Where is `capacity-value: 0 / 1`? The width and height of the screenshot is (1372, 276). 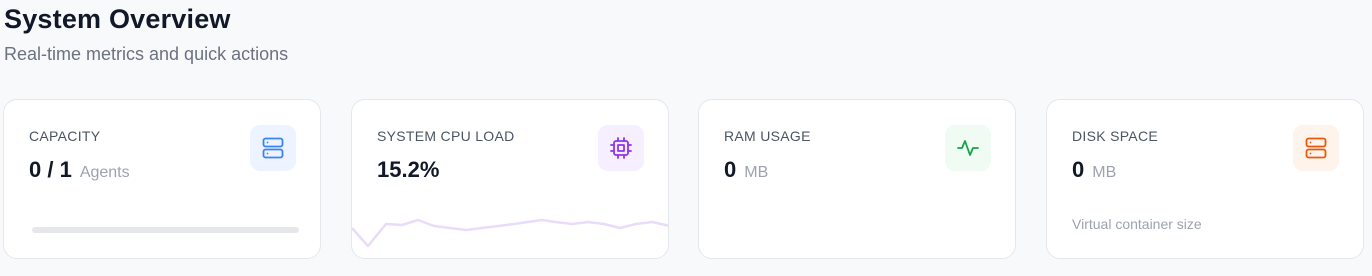
capacity-value: 0 / 1 is located at coordinates (50, 169).